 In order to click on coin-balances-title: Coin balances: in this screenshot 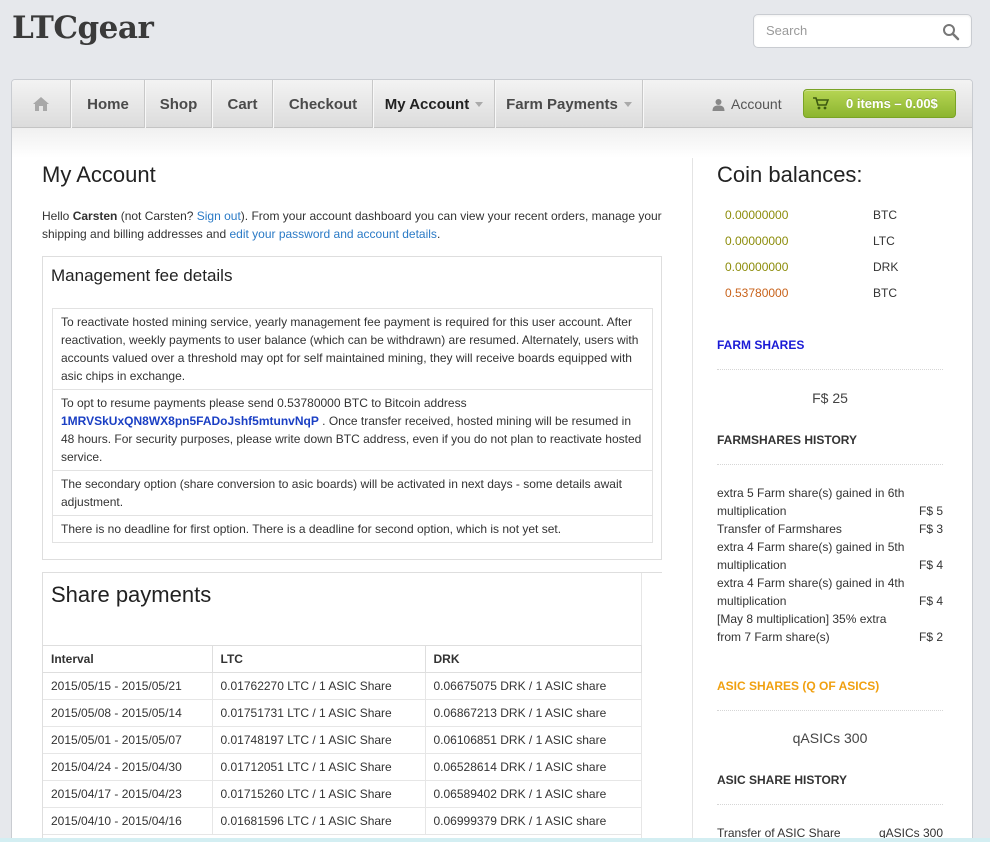, I will do `click(790, 174)`.